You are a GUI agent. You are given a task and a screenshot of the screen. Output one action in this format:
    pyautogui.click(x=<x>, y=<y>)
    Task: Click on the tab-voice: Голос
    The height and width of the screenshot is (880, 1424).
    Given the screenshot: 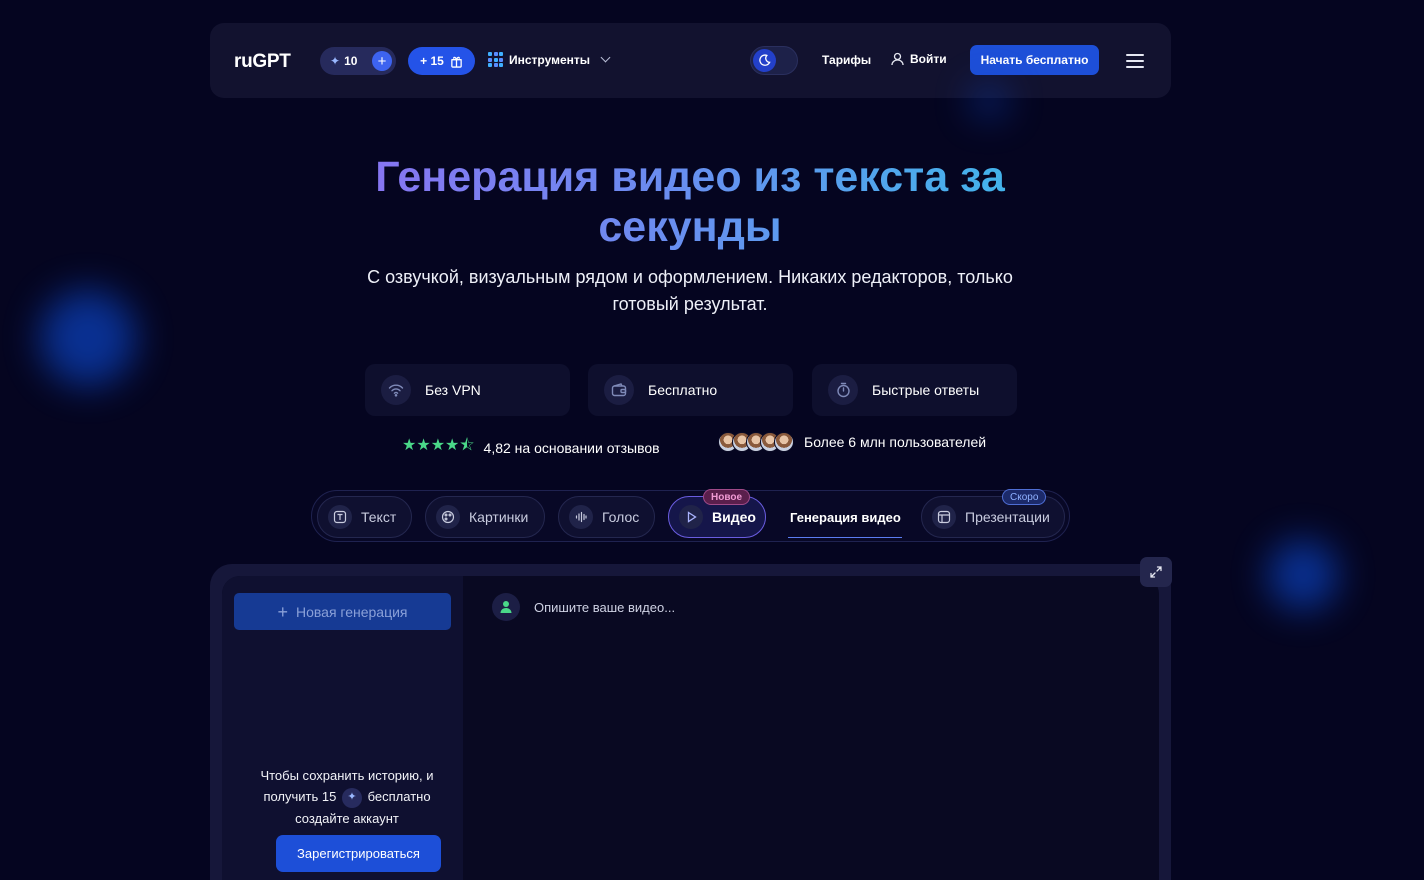 What is the action you would take?
    pyautogui.click(x=606, y=517)
    